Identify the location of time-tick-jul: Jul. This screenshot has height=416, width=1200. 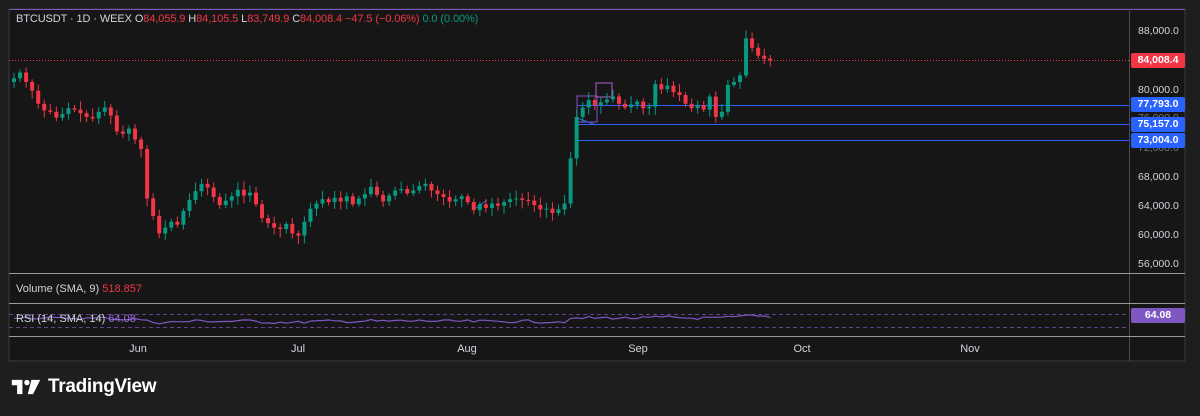
(298, 349).